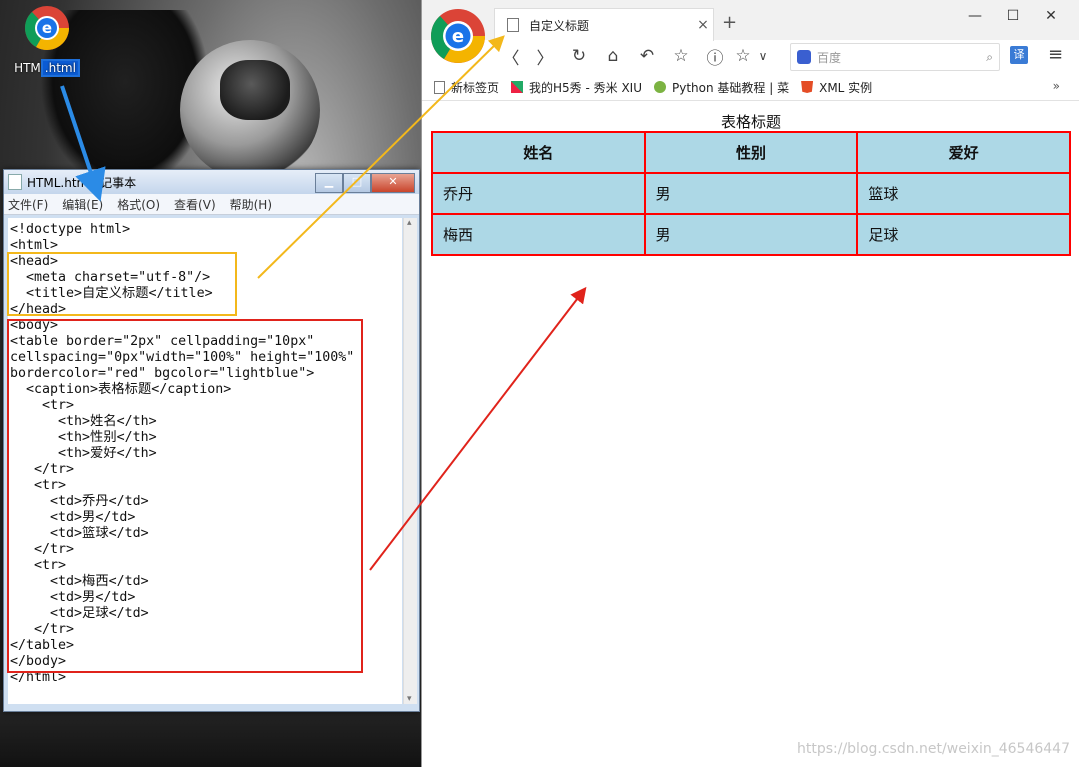 This screenshot has height=767, width=1079. I want to click on menu-icon: ≡, so click(1055, 54).